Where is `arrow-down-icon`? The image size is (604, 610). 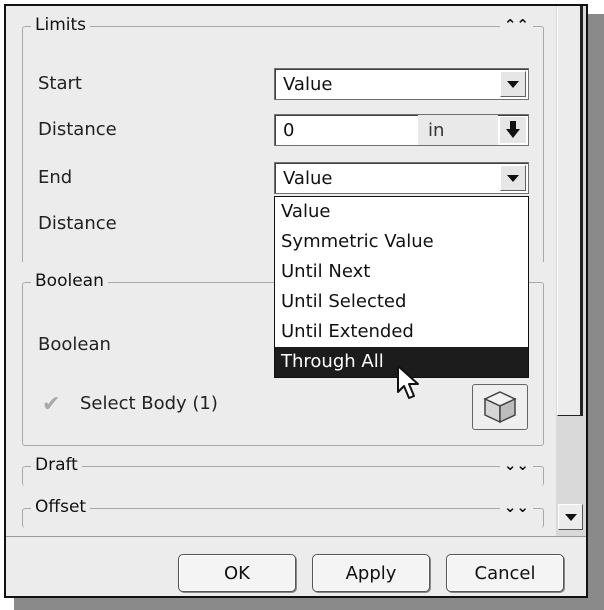
arrow-down-icon is located at coordinates (513, 129).